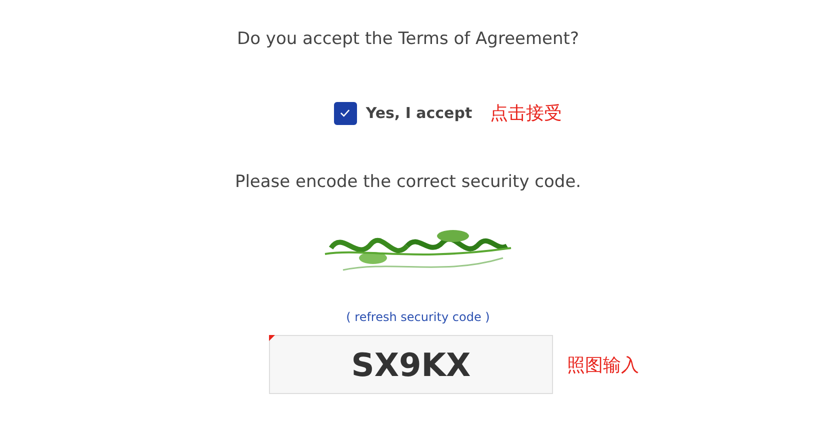  What do you see at coordinates (345, 113) in the screenshot?
I see `accept-checkbox` at bounding box center [345, 113].